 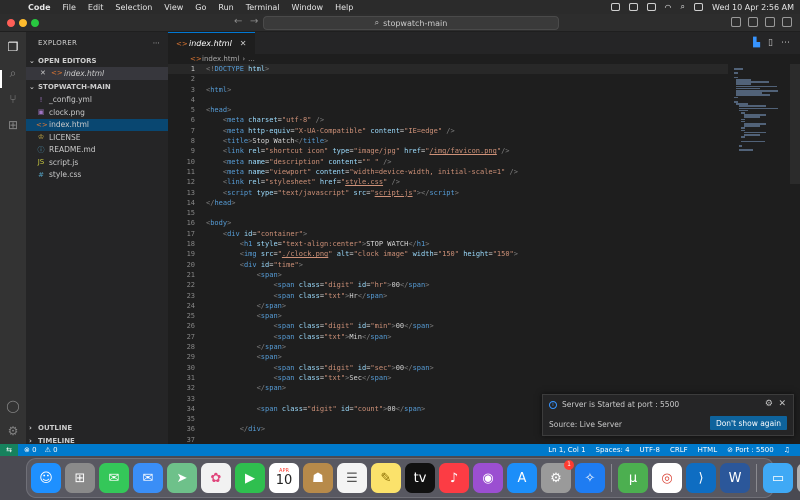 I want to click on explorer-icon: ❐, so click(x=13, y=47).